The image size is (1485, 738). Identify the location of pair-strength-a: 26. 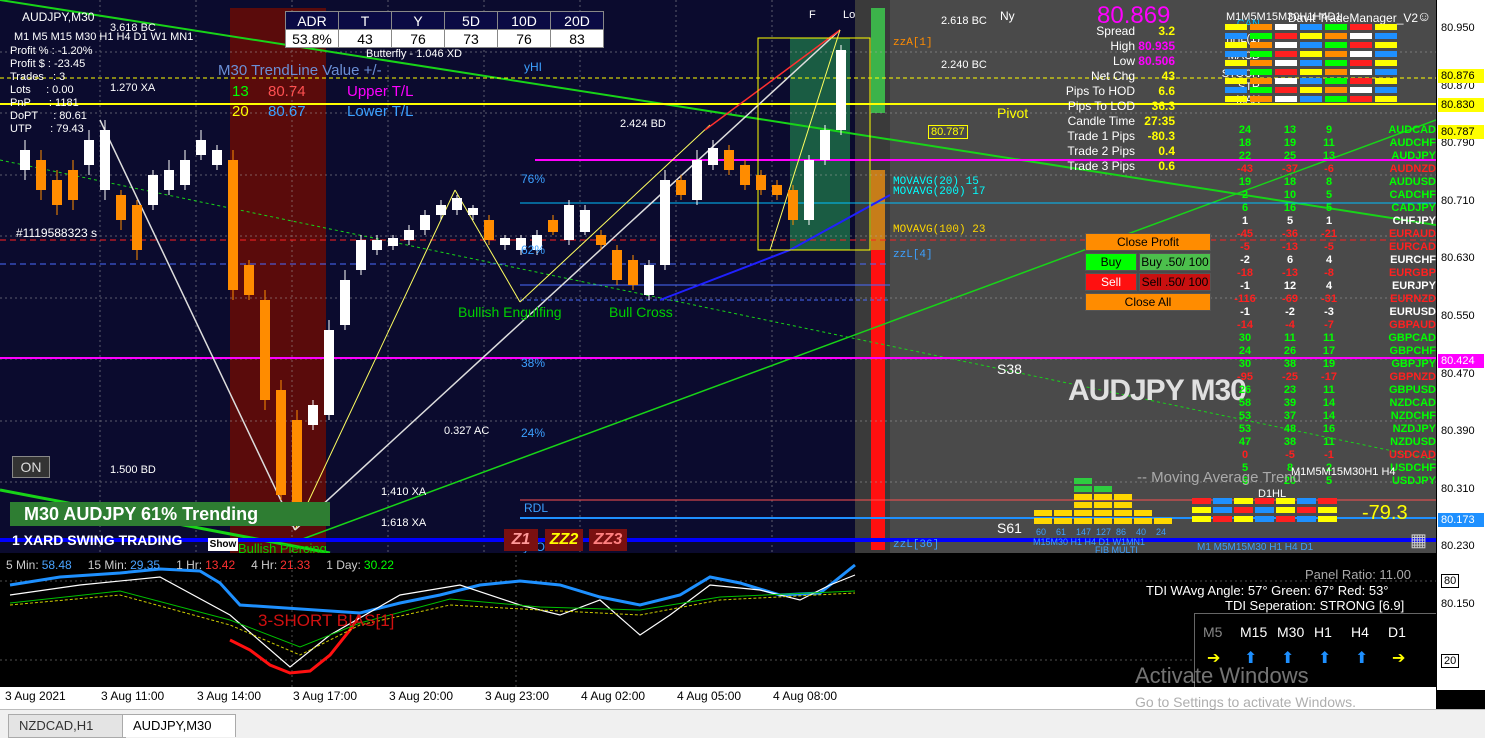
(1245, 390).